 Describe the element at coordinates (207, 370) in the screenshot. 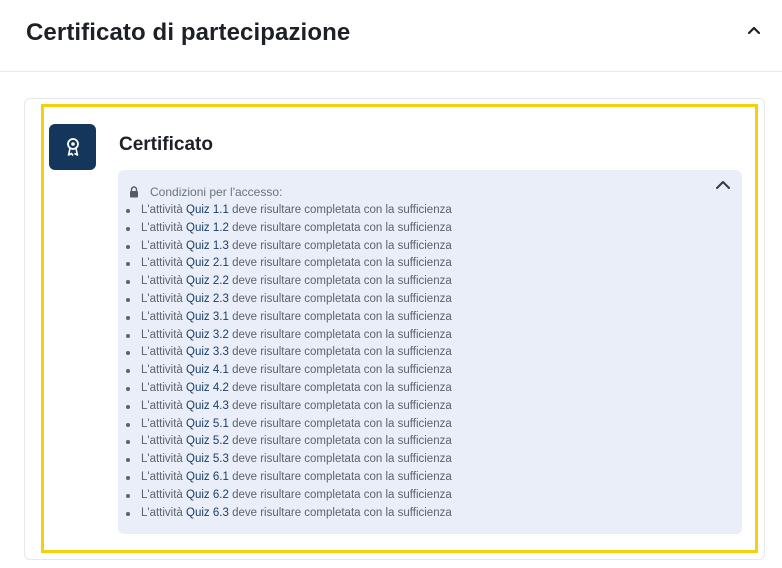

I see `quiz-link: Quiz 4.1` at that location.